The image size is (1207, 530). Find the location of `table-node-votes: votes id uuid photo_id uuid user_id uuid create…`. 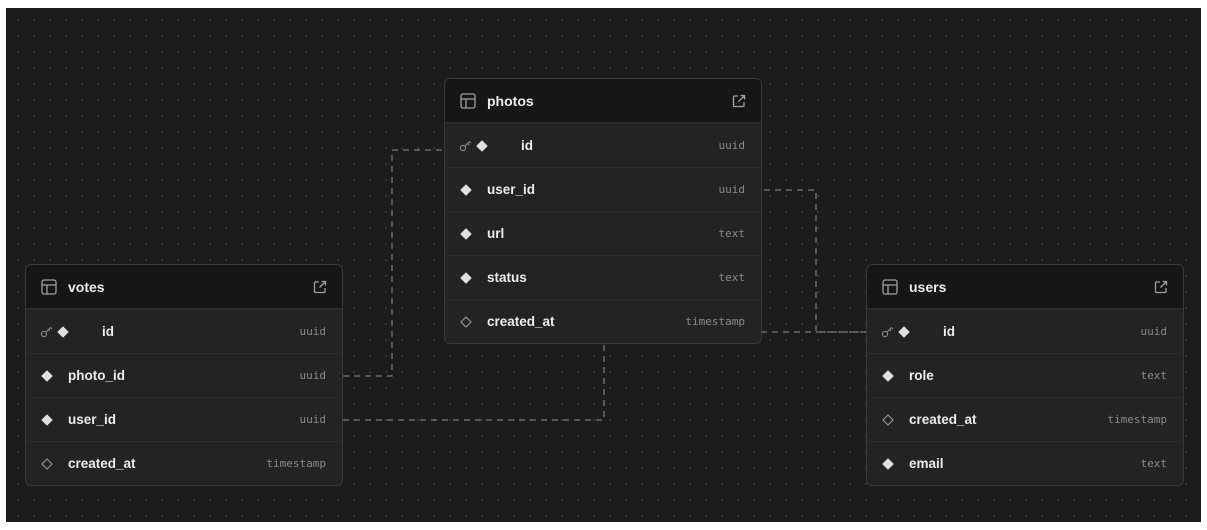

table-node-votes: votes id uuid photo_id uuid user_id uuid create… is located at coordinates (184, 375).